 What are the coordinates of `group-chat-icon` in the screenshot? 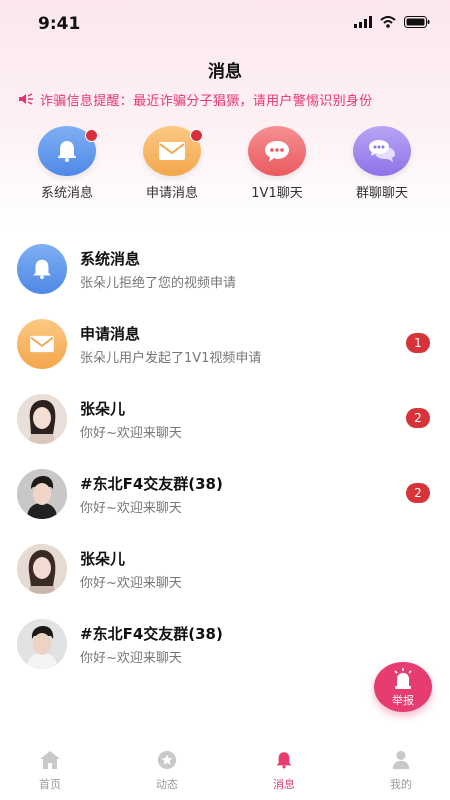 It's located at (382, 151).